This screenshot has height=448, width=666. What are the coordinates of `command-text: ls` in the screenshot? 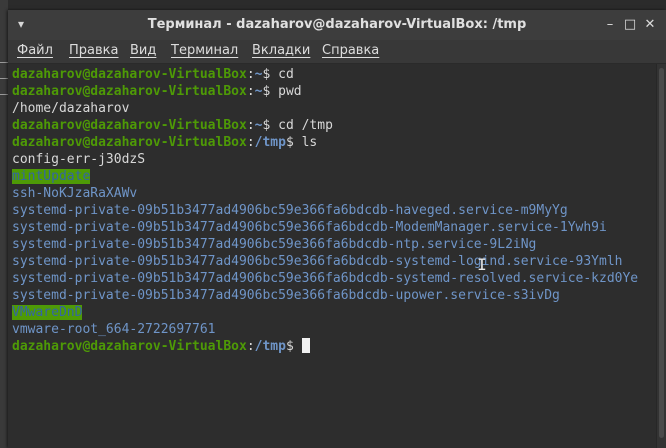 It's located at (309, 142).